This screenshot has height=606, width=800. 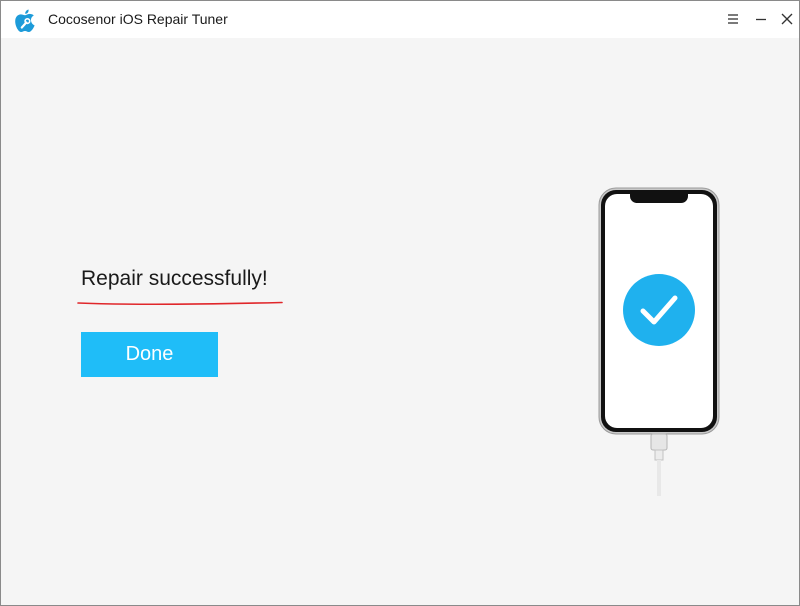 I want to click on status-underline, so click(x=180, y=300).